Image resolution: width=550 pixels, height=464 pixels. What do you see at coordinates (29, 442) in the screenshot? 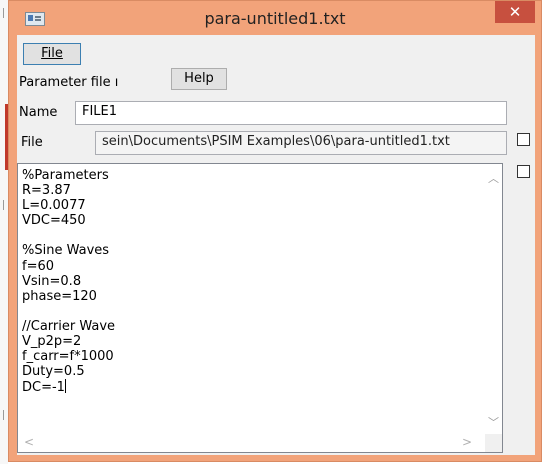
I see `chevron-left-icon: <` at bounding box center [29, 442].